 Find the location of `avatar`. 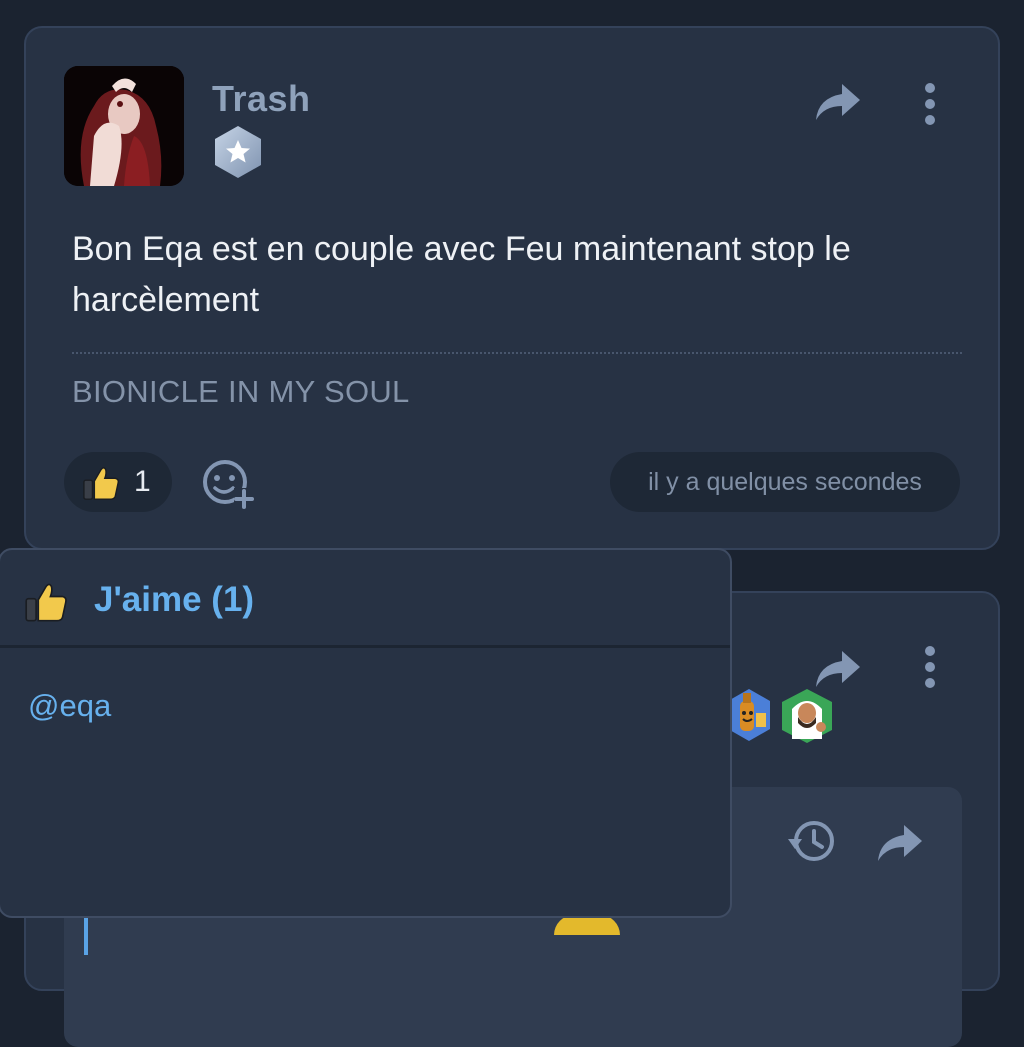

avatar is located at coordinates (124, 126).